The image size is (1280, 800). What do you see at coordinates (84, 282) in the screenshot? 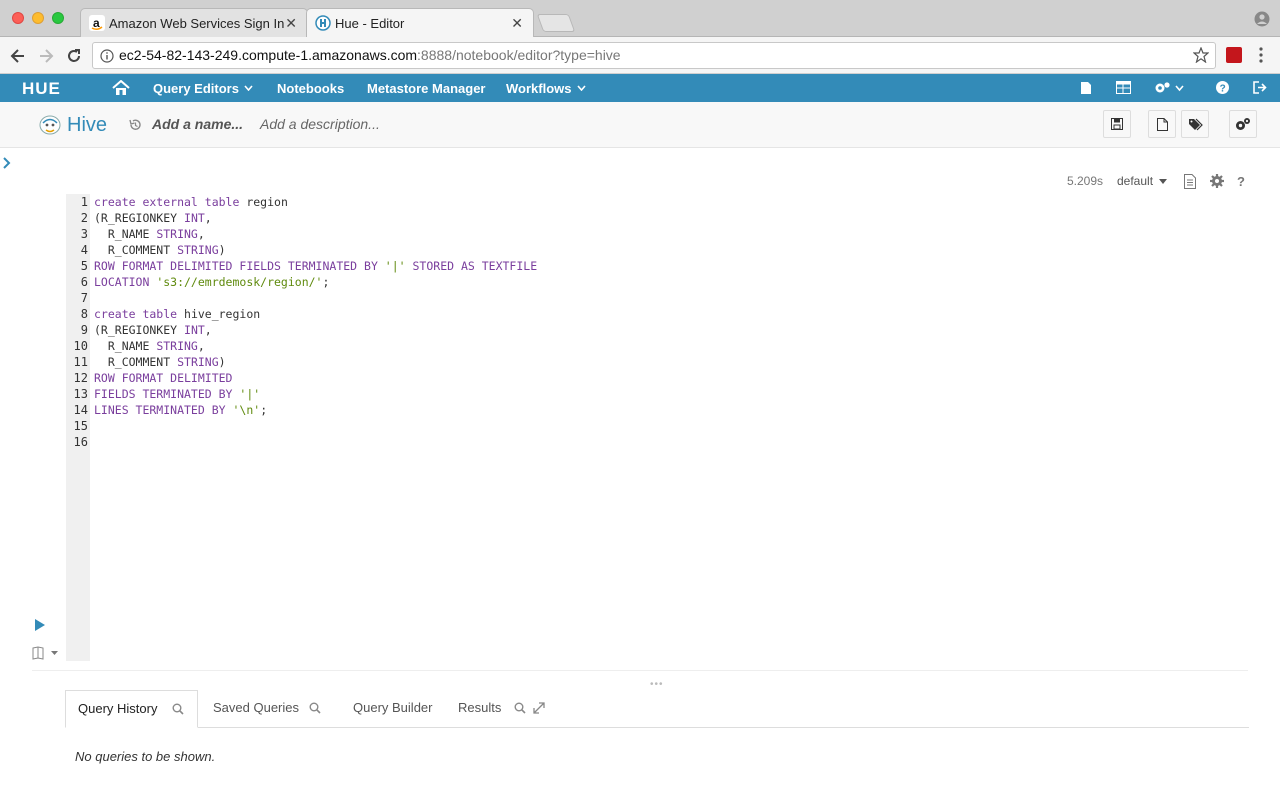
I see `line-number: 6` at bounding box center [84, 282].